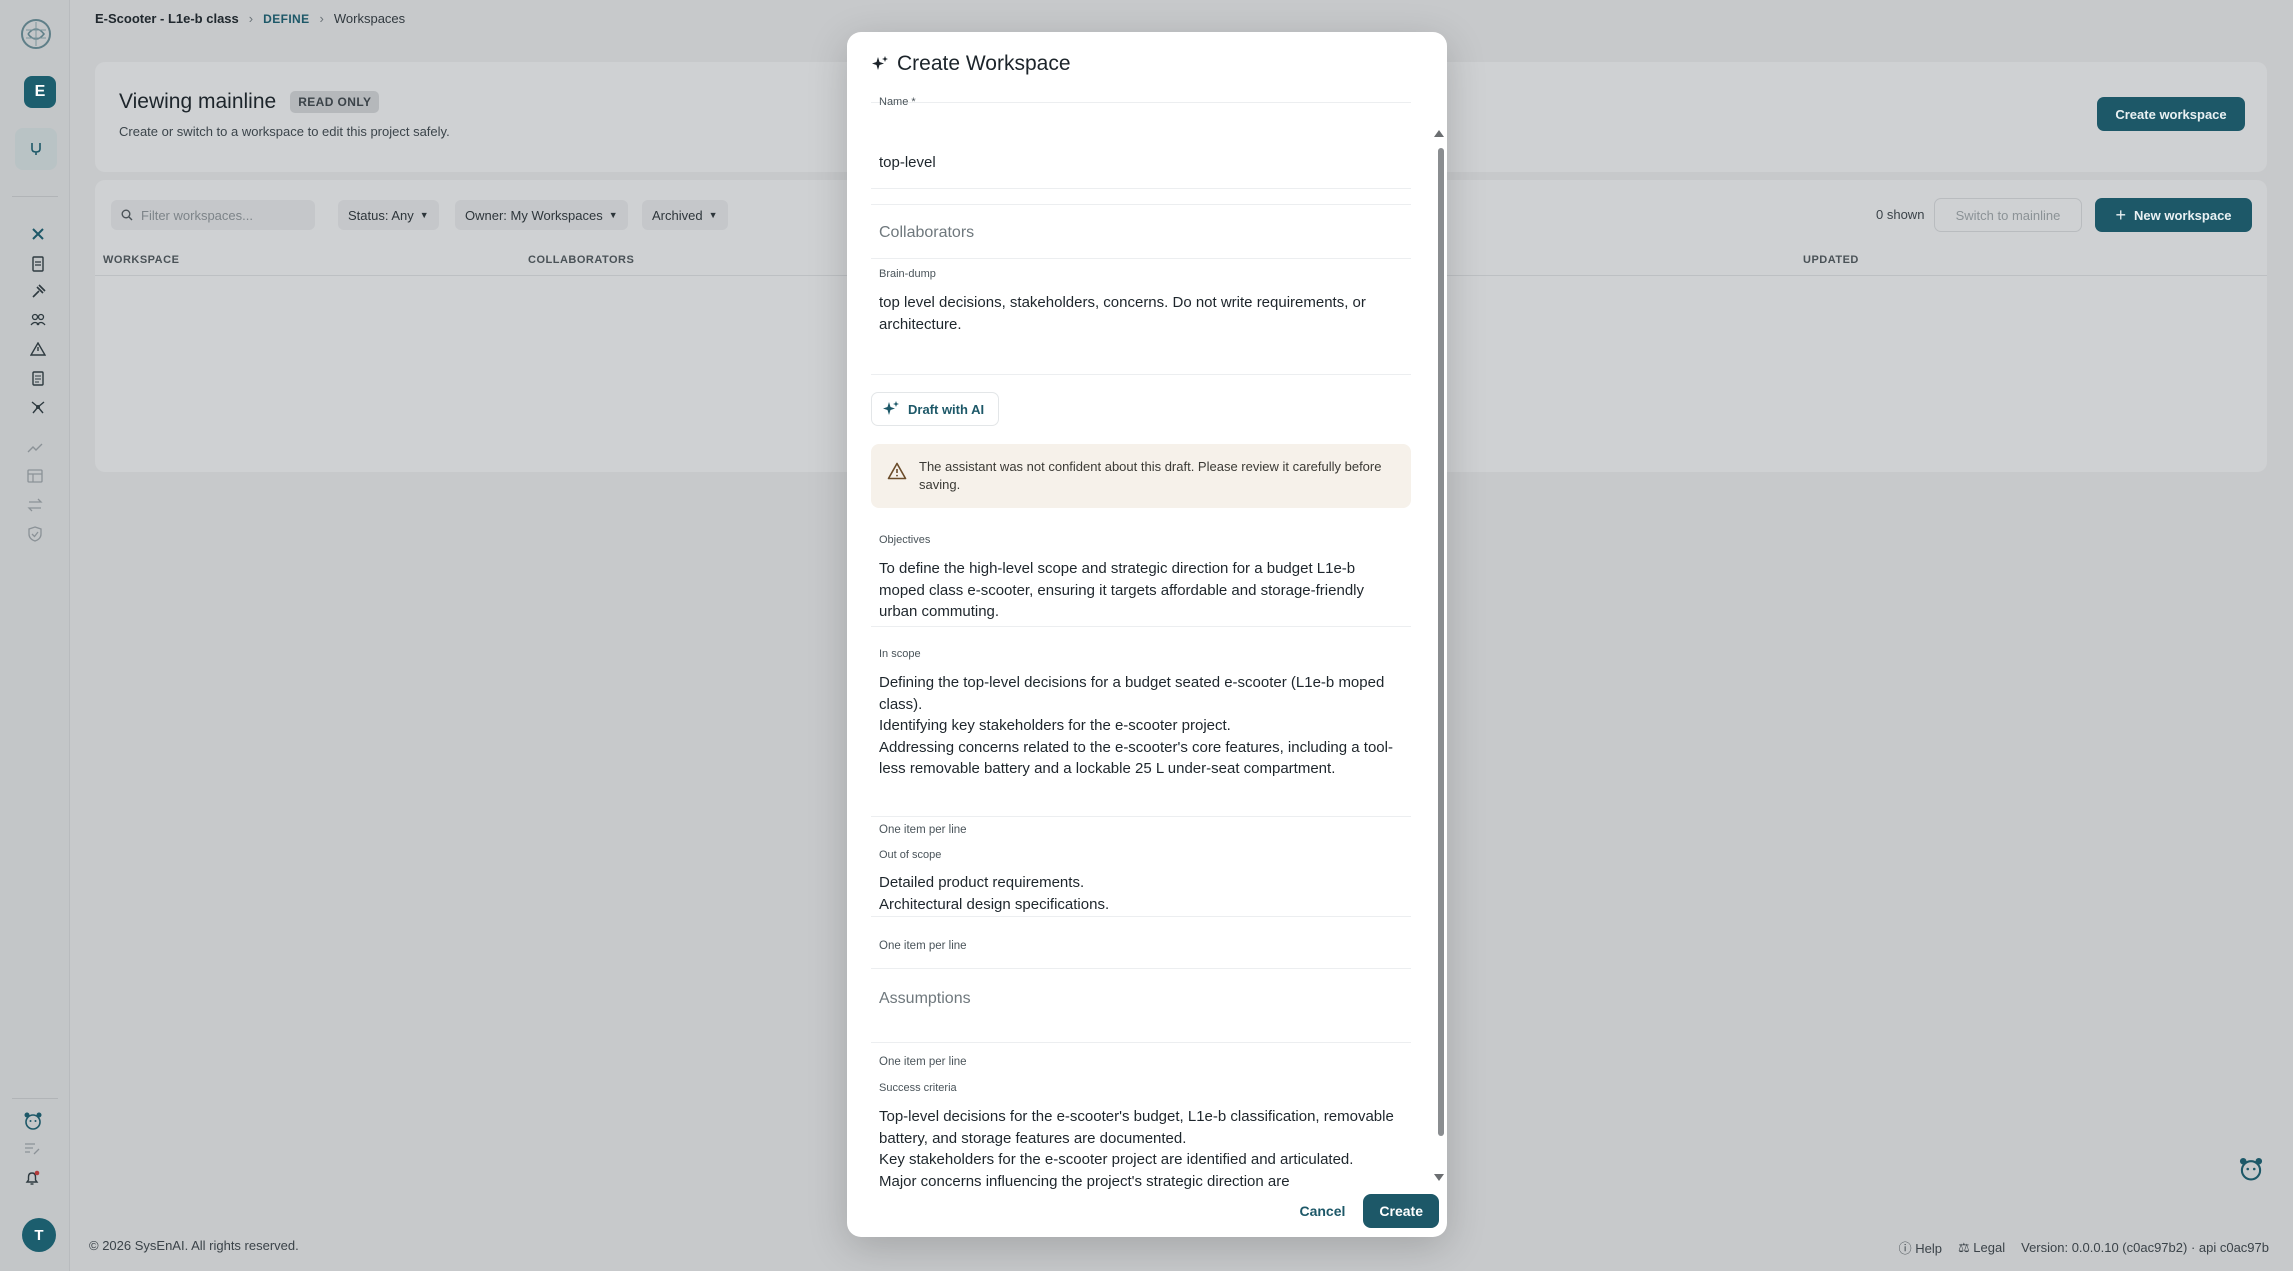  Describe the element at coordinates (1900, 214) in the screenshot. I see `shown-count: 0 shown` at that location.